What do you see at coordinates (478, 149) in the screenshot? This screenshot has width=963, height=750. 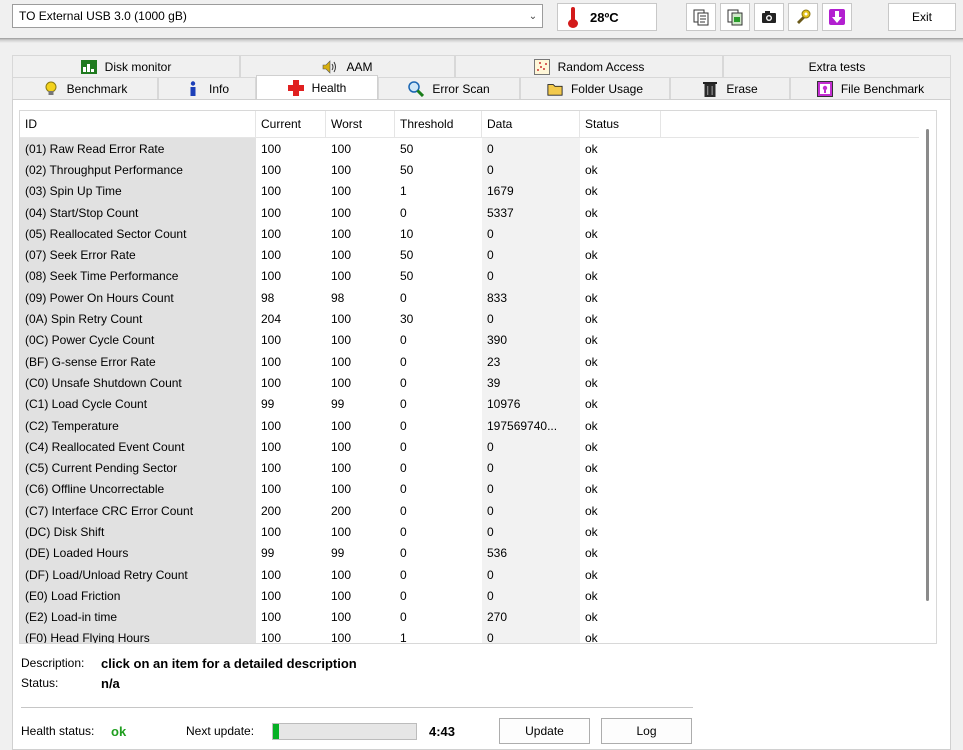 I see `table-row: (01) Raw Read Error Rate 100 100 50 0 ok` at bounding box center [478, 149].